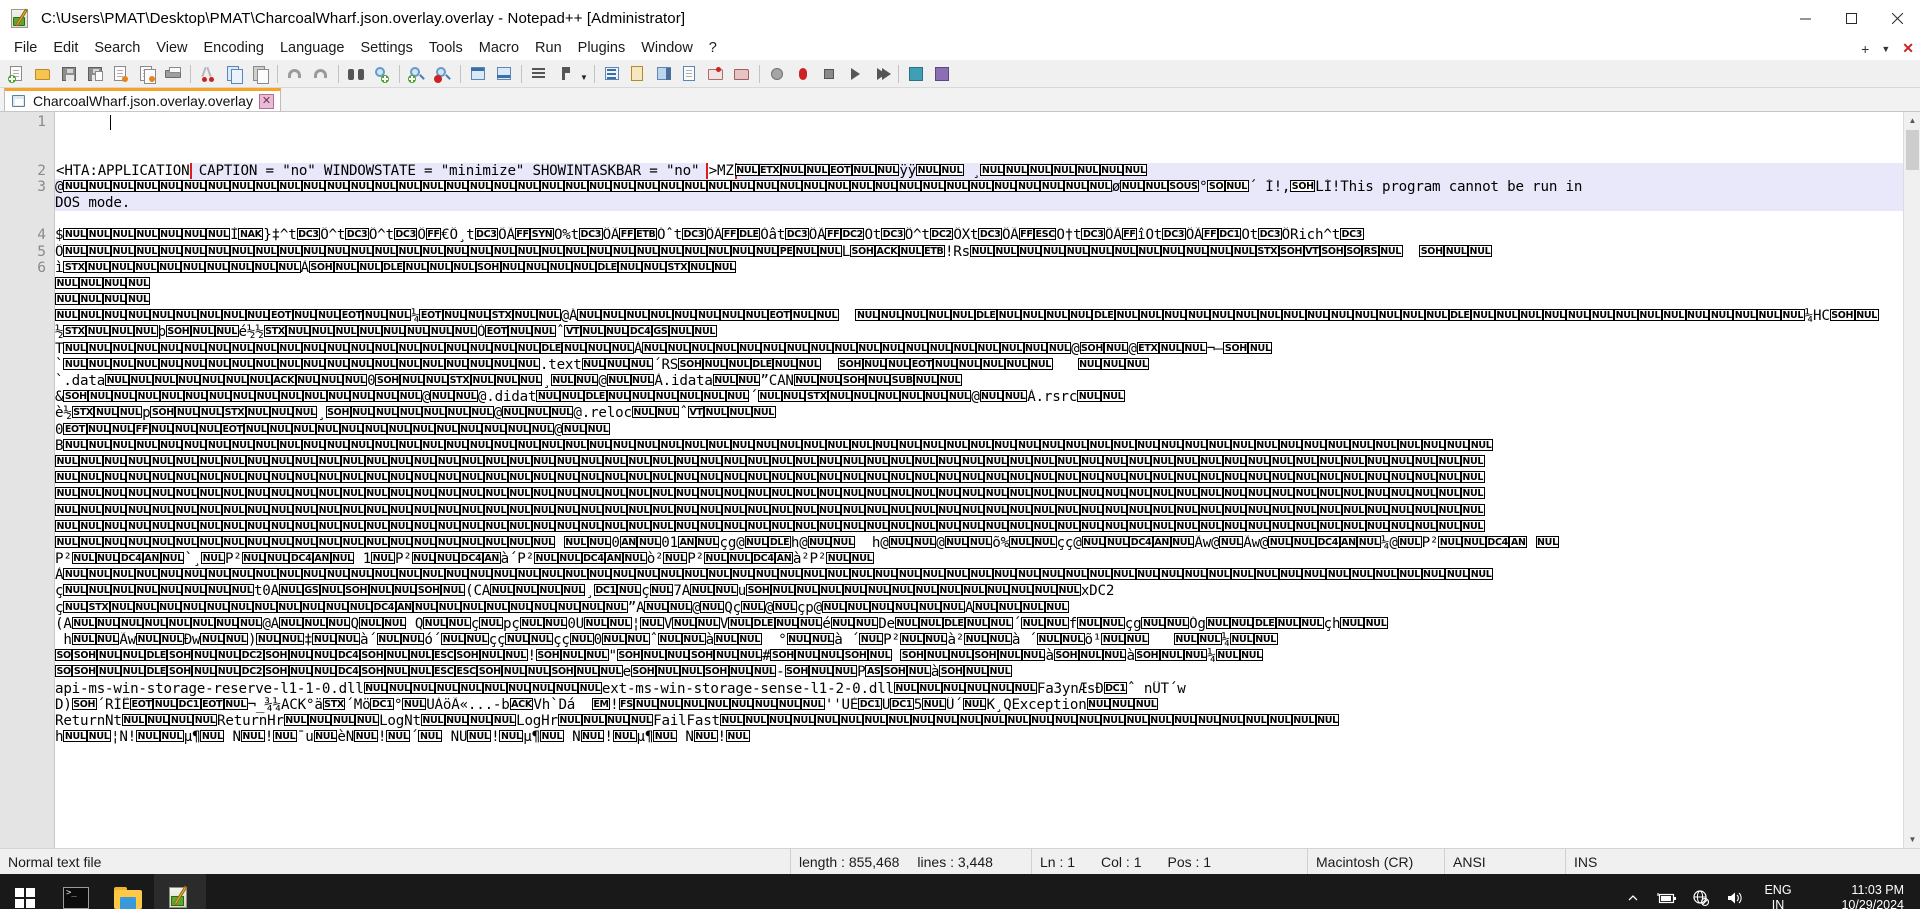  I want to click on paste-icon, so click(260, 74).